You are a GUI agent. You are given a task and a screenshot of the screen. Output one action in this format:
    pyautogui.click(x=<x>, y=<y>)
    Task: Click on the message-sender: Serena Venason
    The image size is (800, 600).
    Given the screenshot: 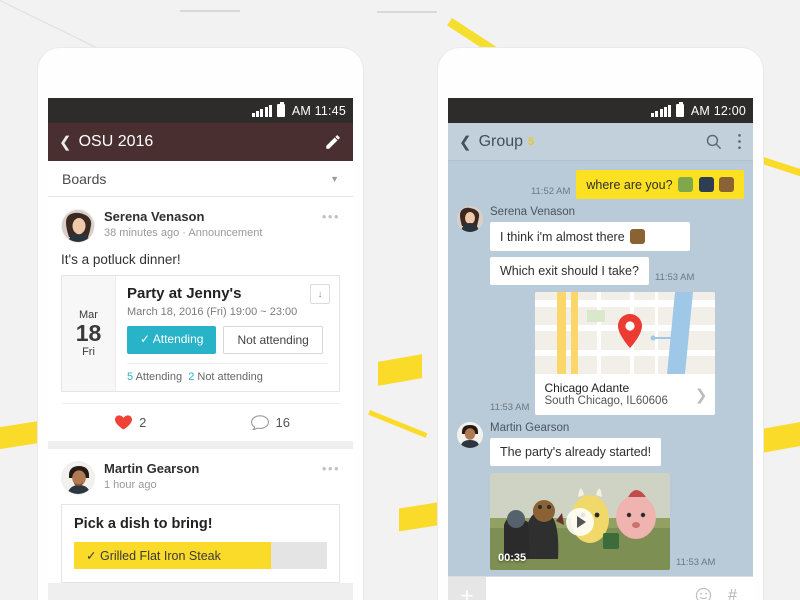 What is the action you would take?
    pyautogui.click(x=533, y=212)
    